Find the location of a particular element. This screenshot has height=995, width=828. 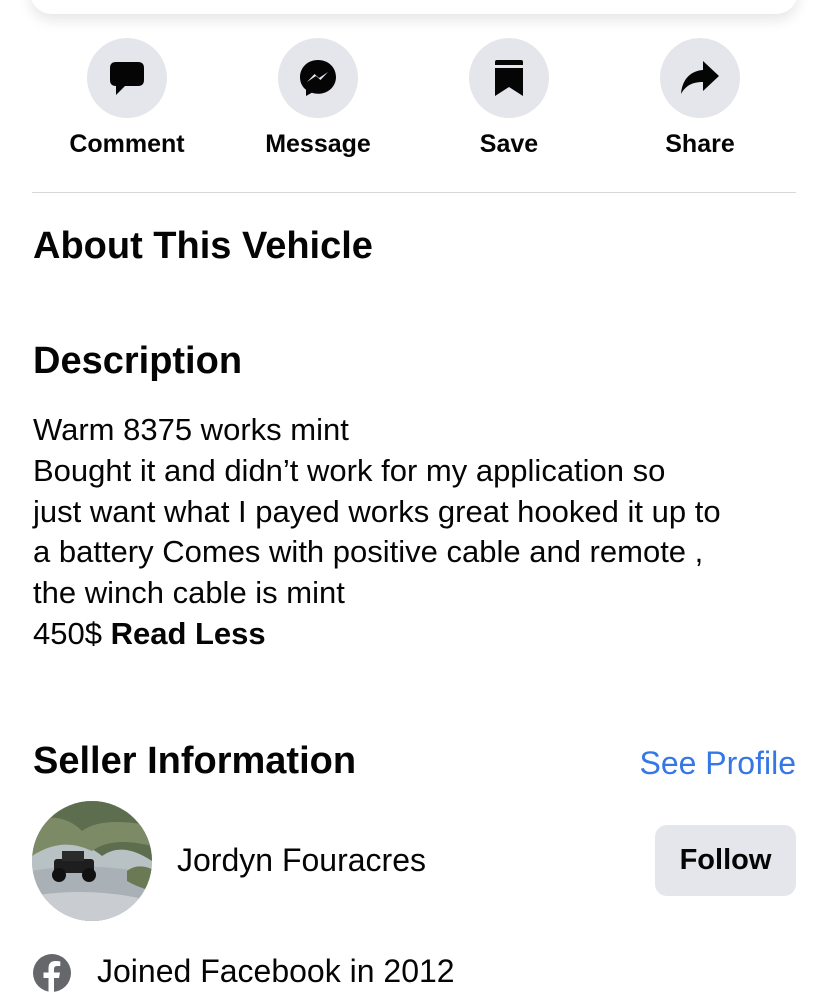

save-label: Save is located at coordinates (509, 144).